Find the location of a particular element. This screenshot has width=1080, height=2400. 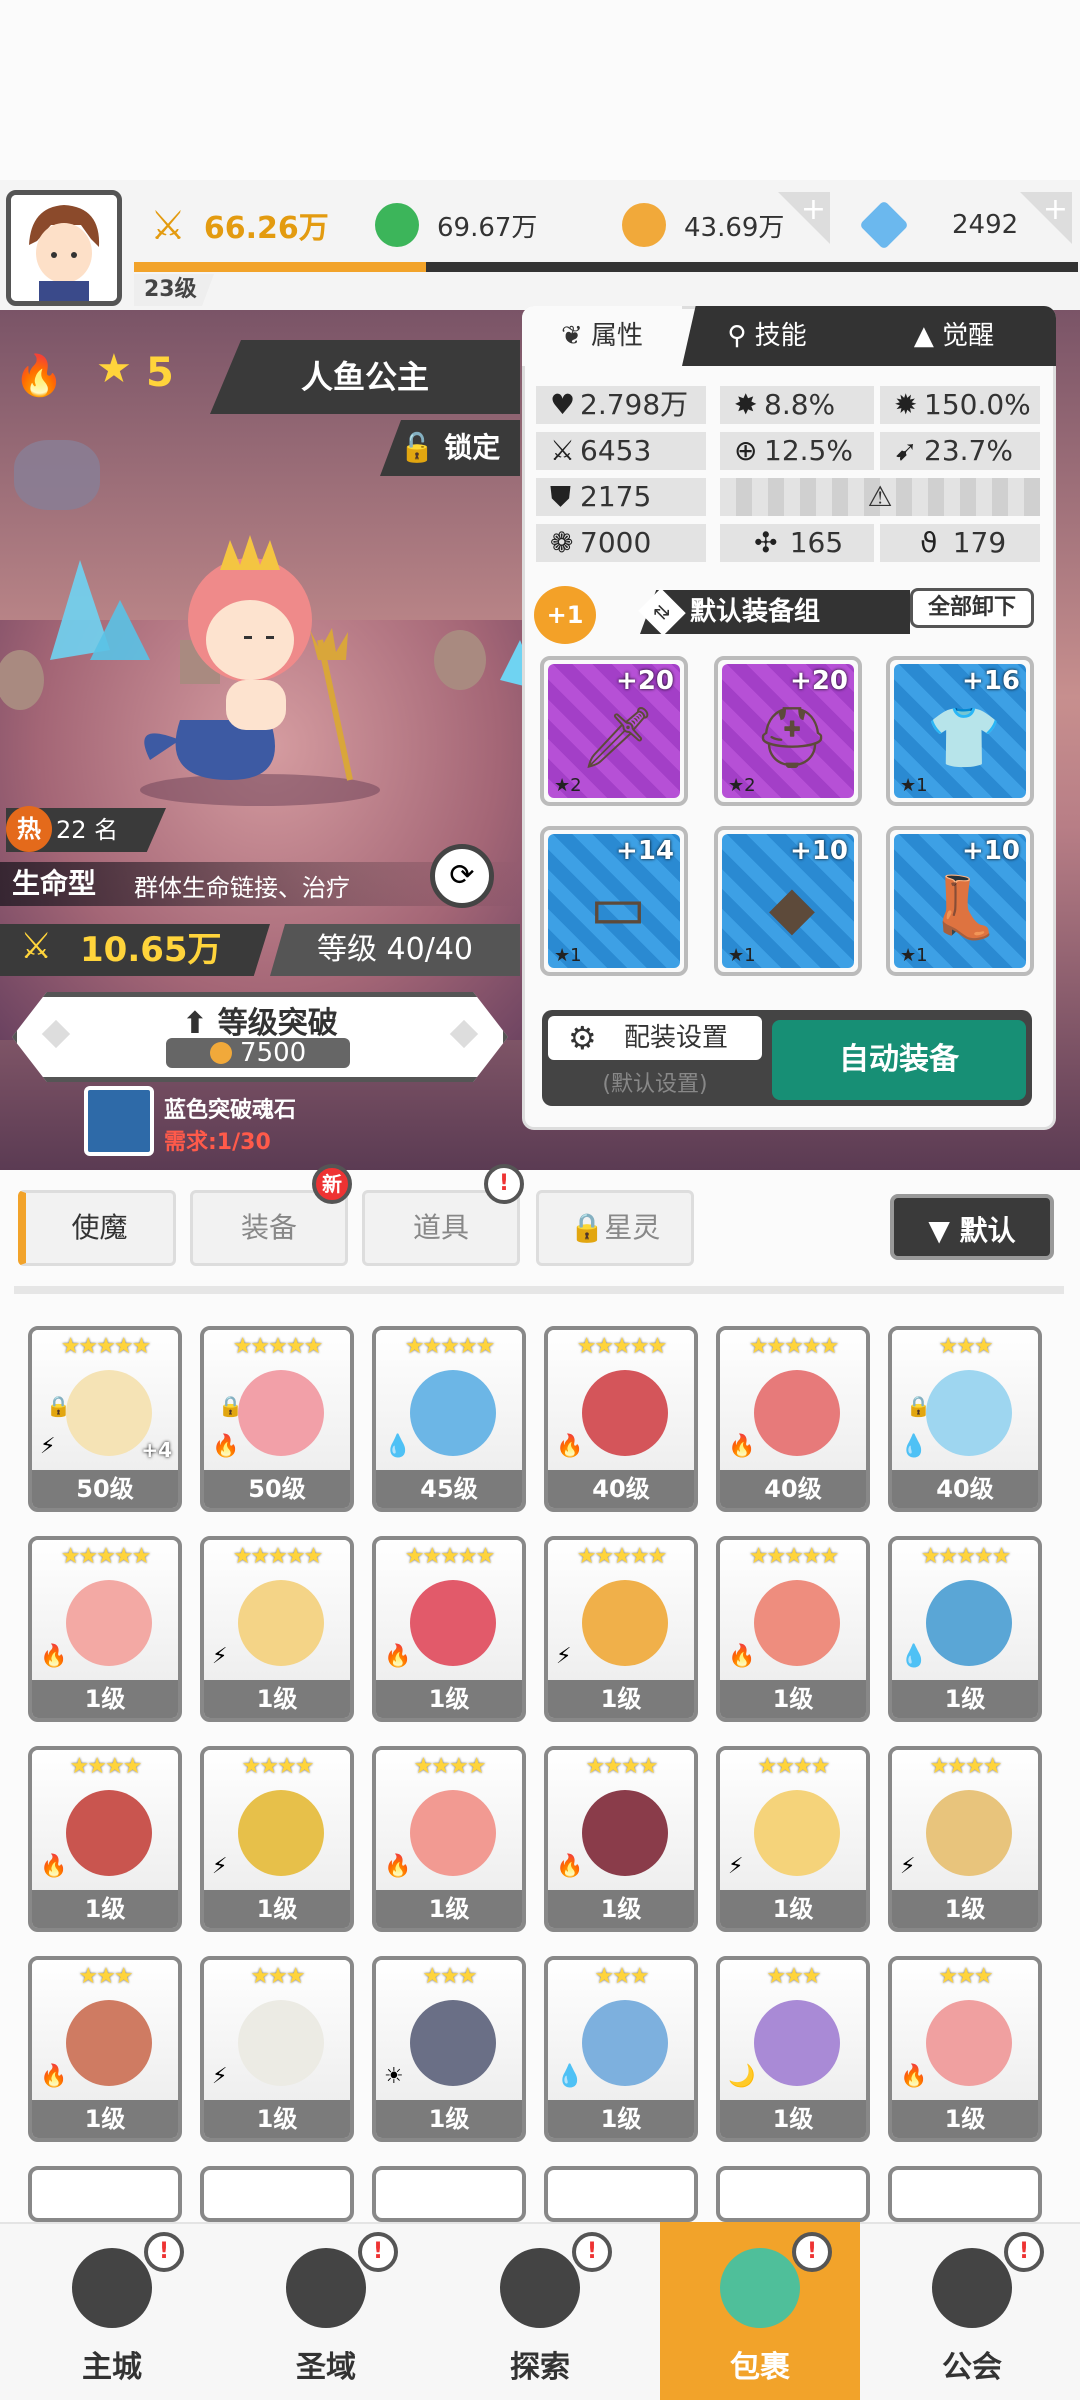

stat-crit: ✸ 8.8% is located at coordinates (797, 405).